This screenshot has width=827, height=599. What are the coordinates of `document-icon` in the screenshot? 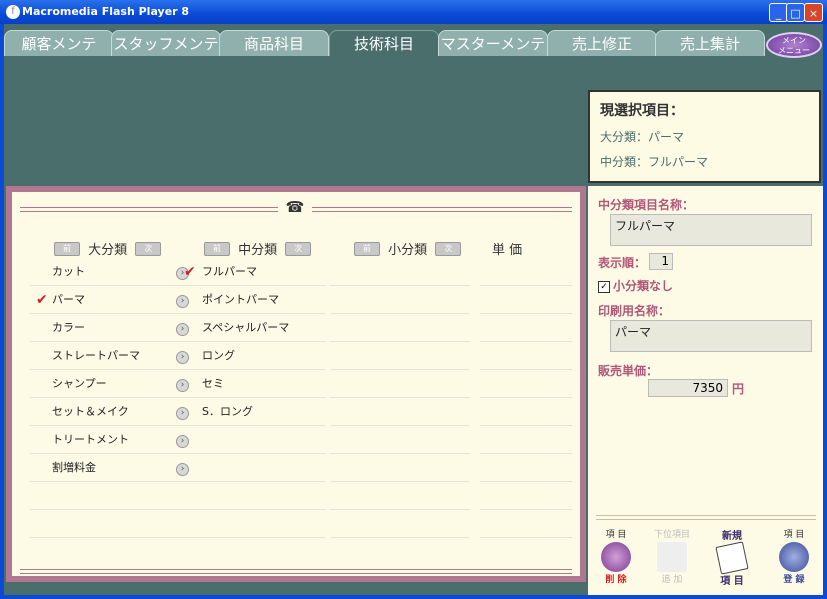 It's located at (672, 557).